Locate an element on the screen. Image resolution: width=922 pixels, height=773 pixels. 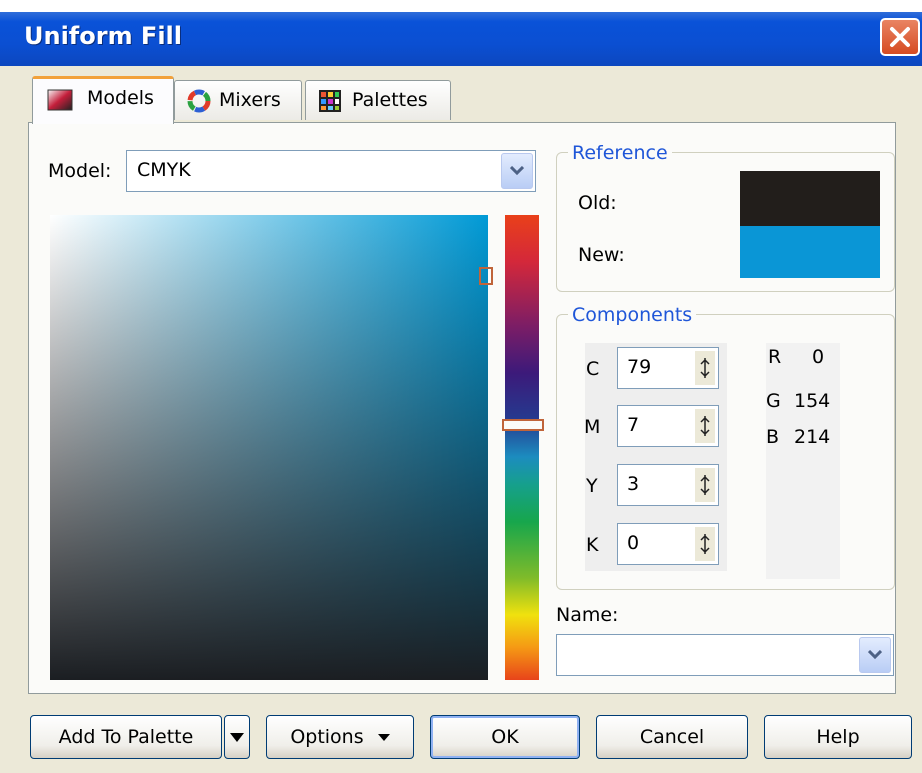
tab-mixers-label: Mixers is located at coordinates (250, 100).